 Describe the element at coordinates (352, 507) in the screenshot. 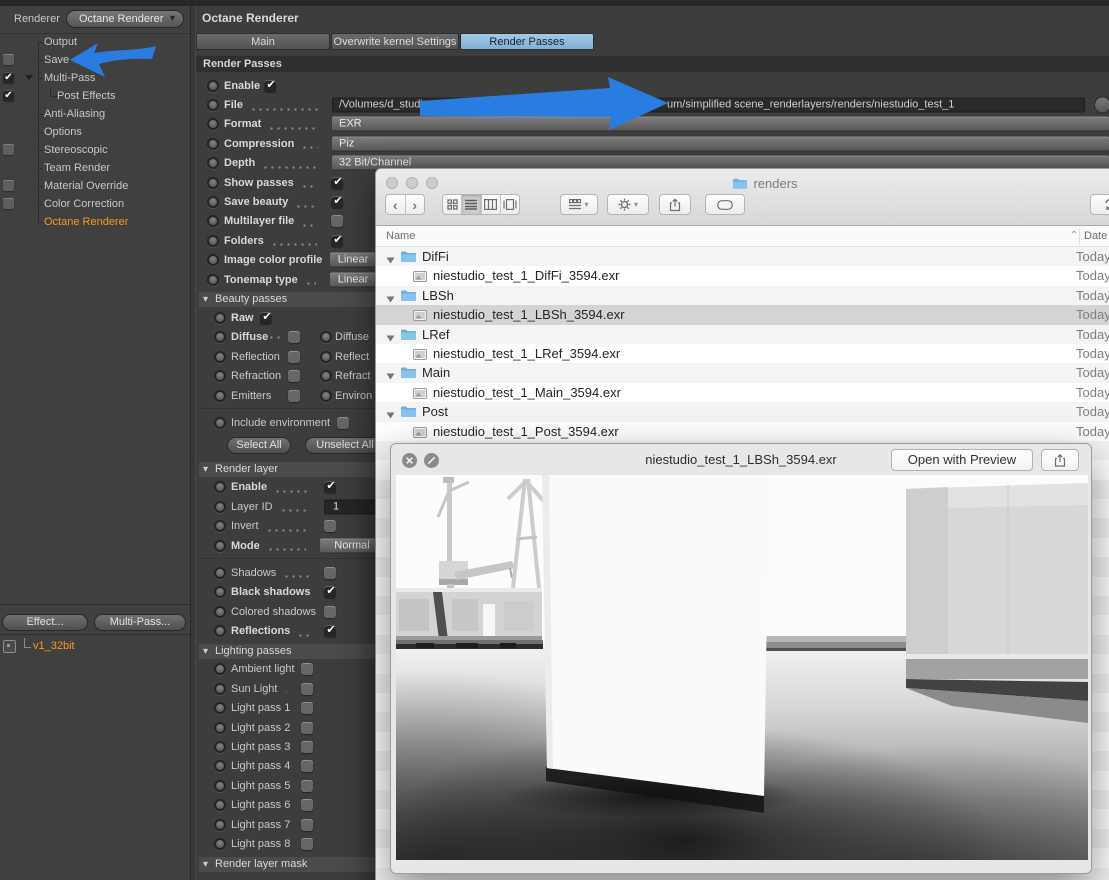

I see `layer-id-field: 1` at that location.